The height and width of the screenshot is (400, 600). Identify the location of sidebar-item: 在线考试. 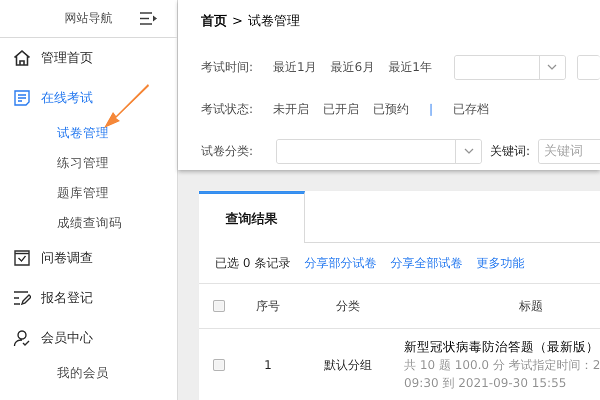
(88, 98).